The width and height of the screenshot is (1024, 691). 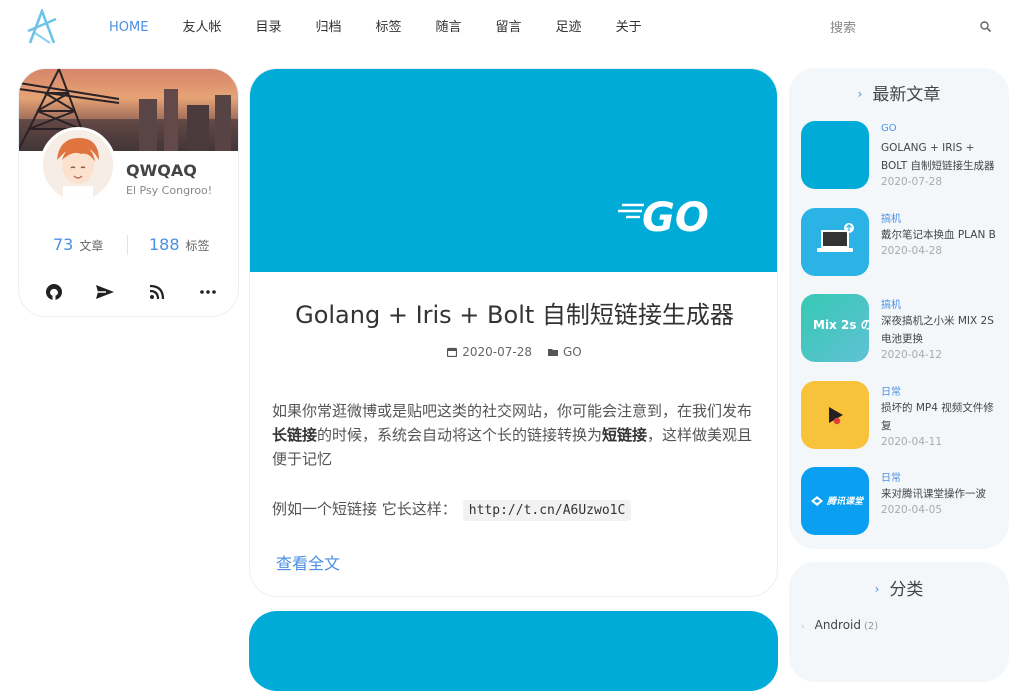 What do you see at coordinates (940, 417) in the screenshot?
I see `recent-post-title: 损坏的 MP4 视频文件修复` at bounding box center [940, 417].